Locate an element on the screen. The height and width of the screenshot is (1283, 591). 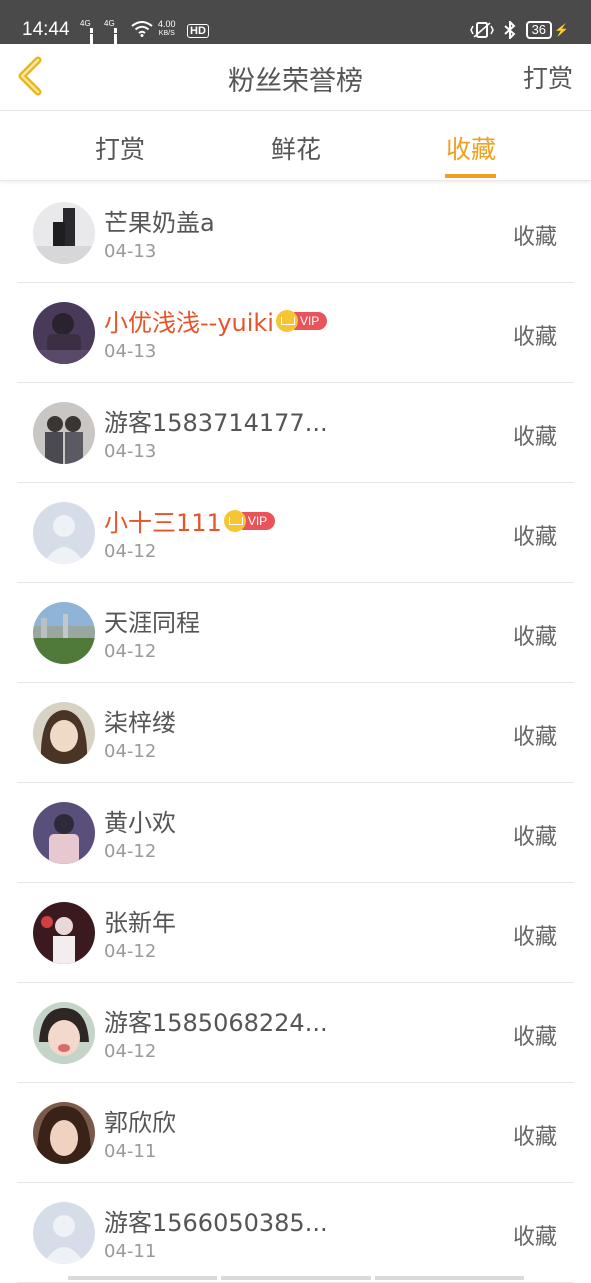
user-name: 小优浅浅--yuiki VIP is located at coordinates (216, 320).